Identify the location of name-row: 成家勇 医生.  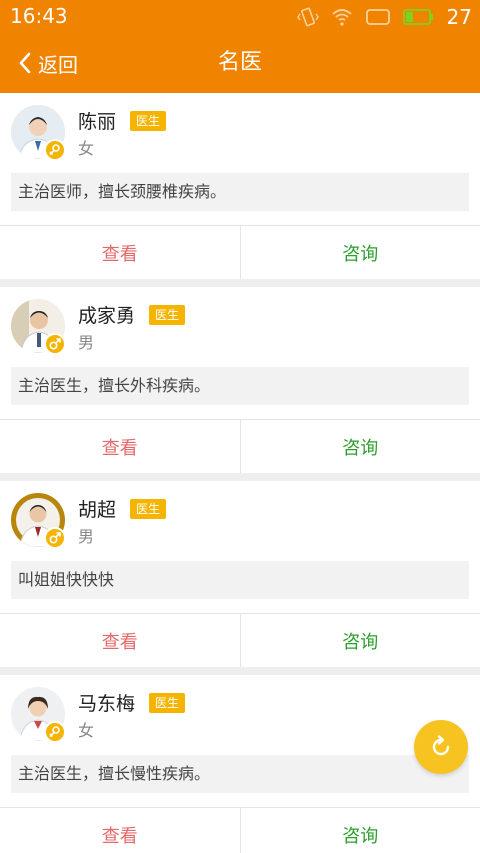
(132, 314).